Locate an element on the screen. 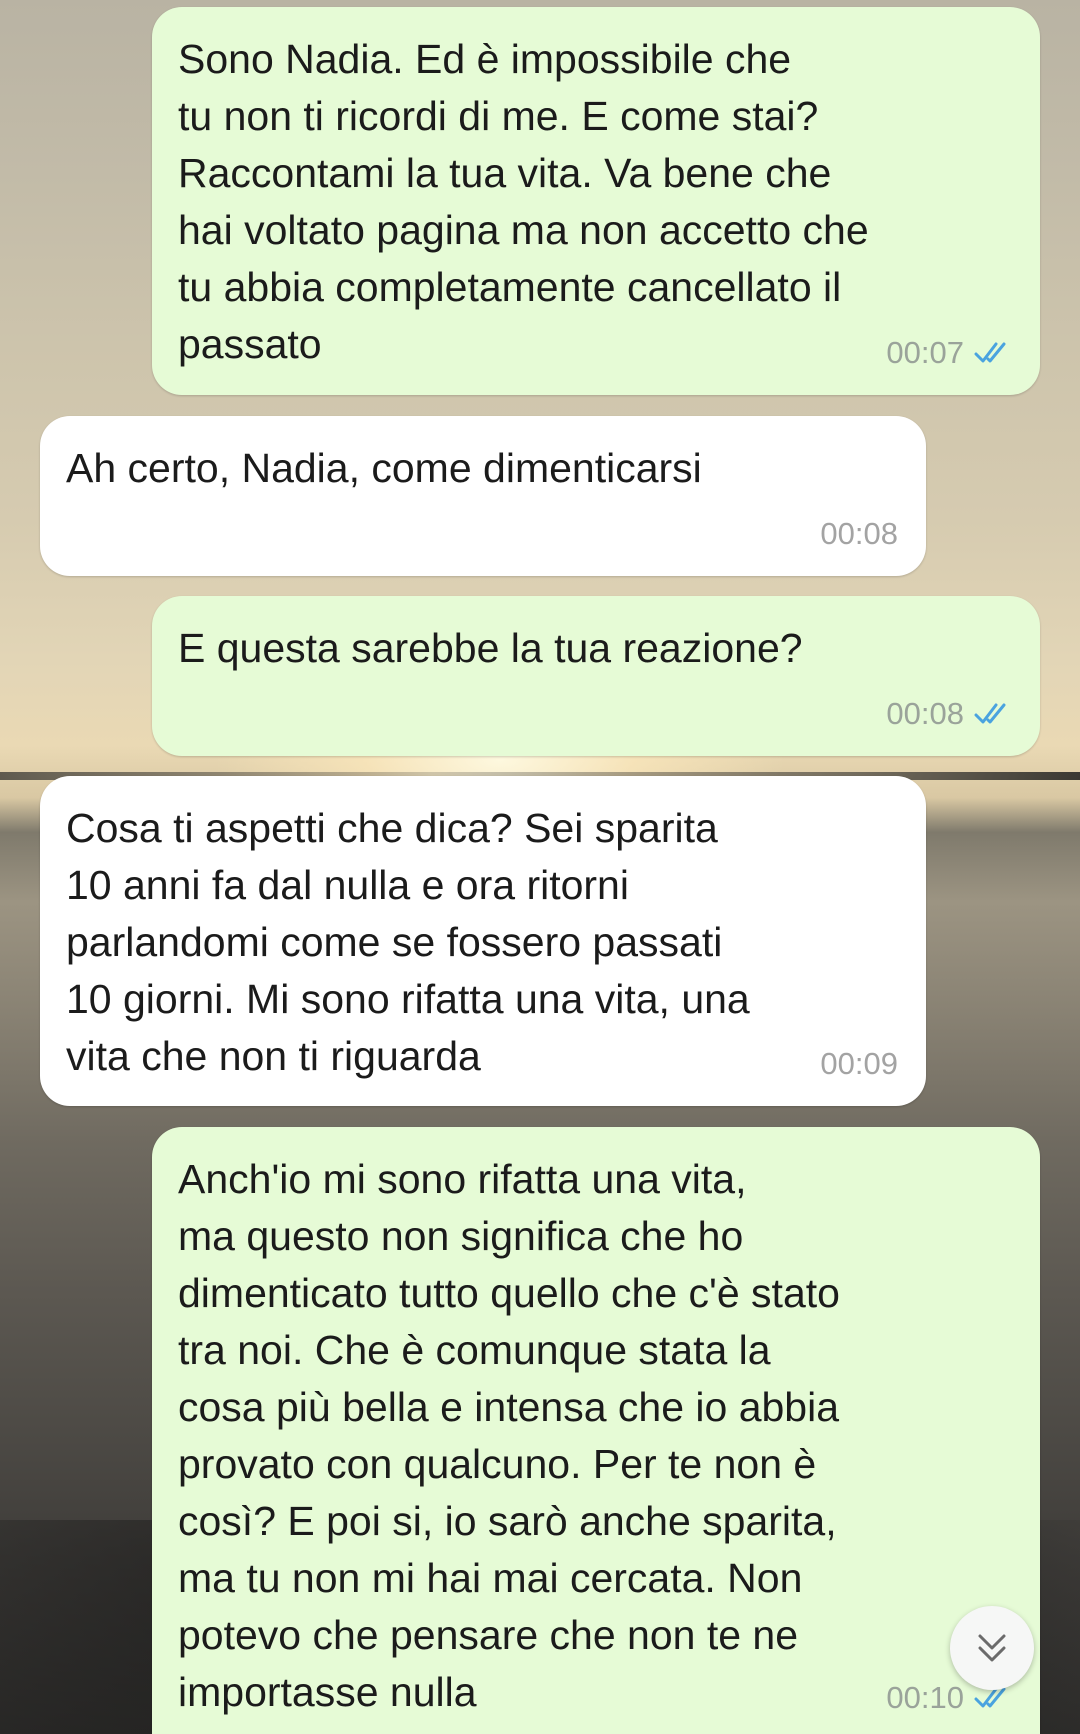  message-meta: 00:07 is located at coordinates (949, 352).